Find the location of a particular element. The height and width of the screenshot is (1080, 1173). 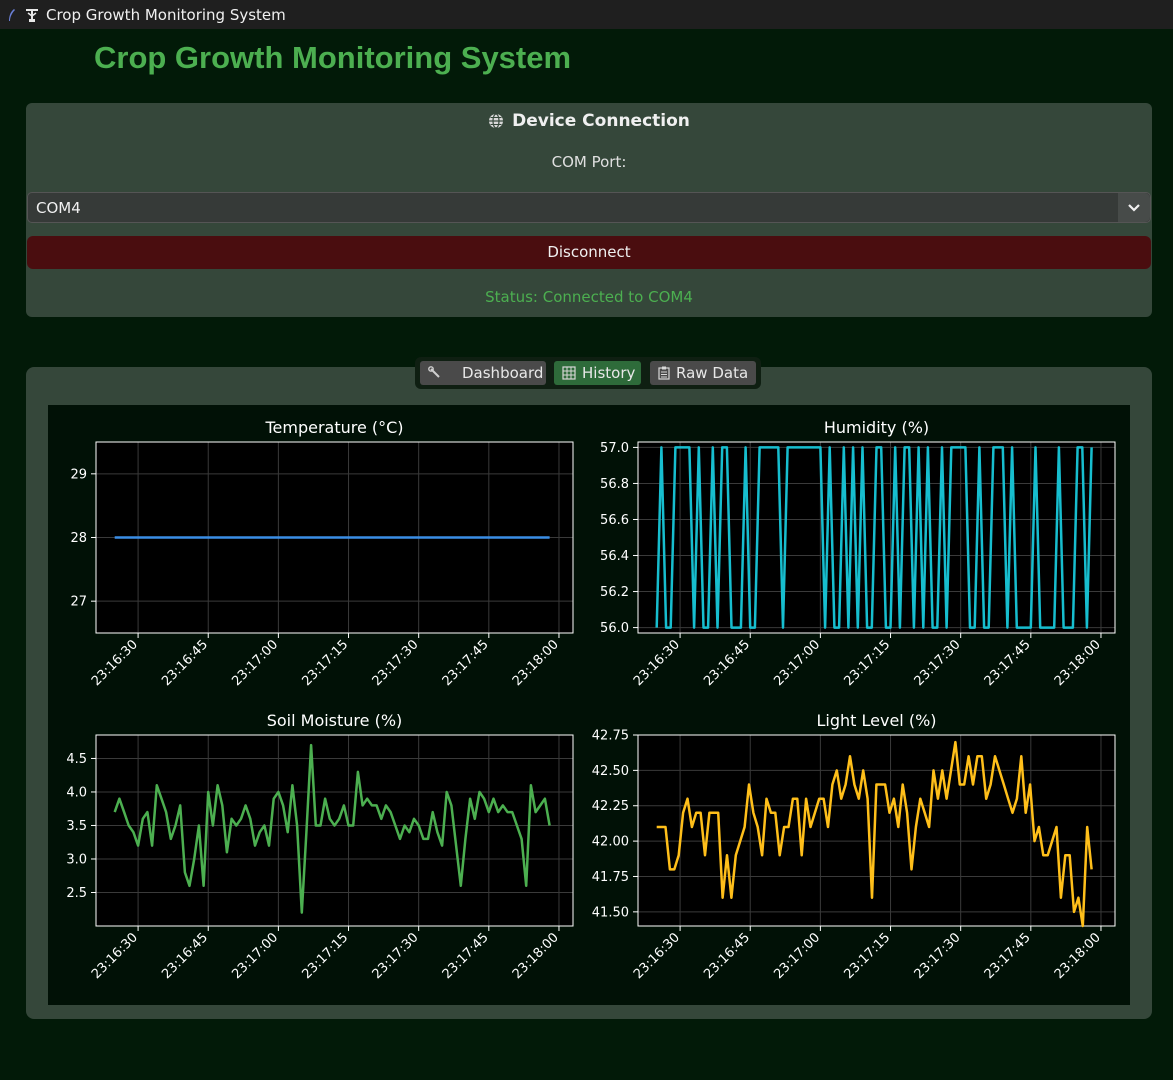

device-connection-heading: Device Connection is located at coordinates (589, 121).